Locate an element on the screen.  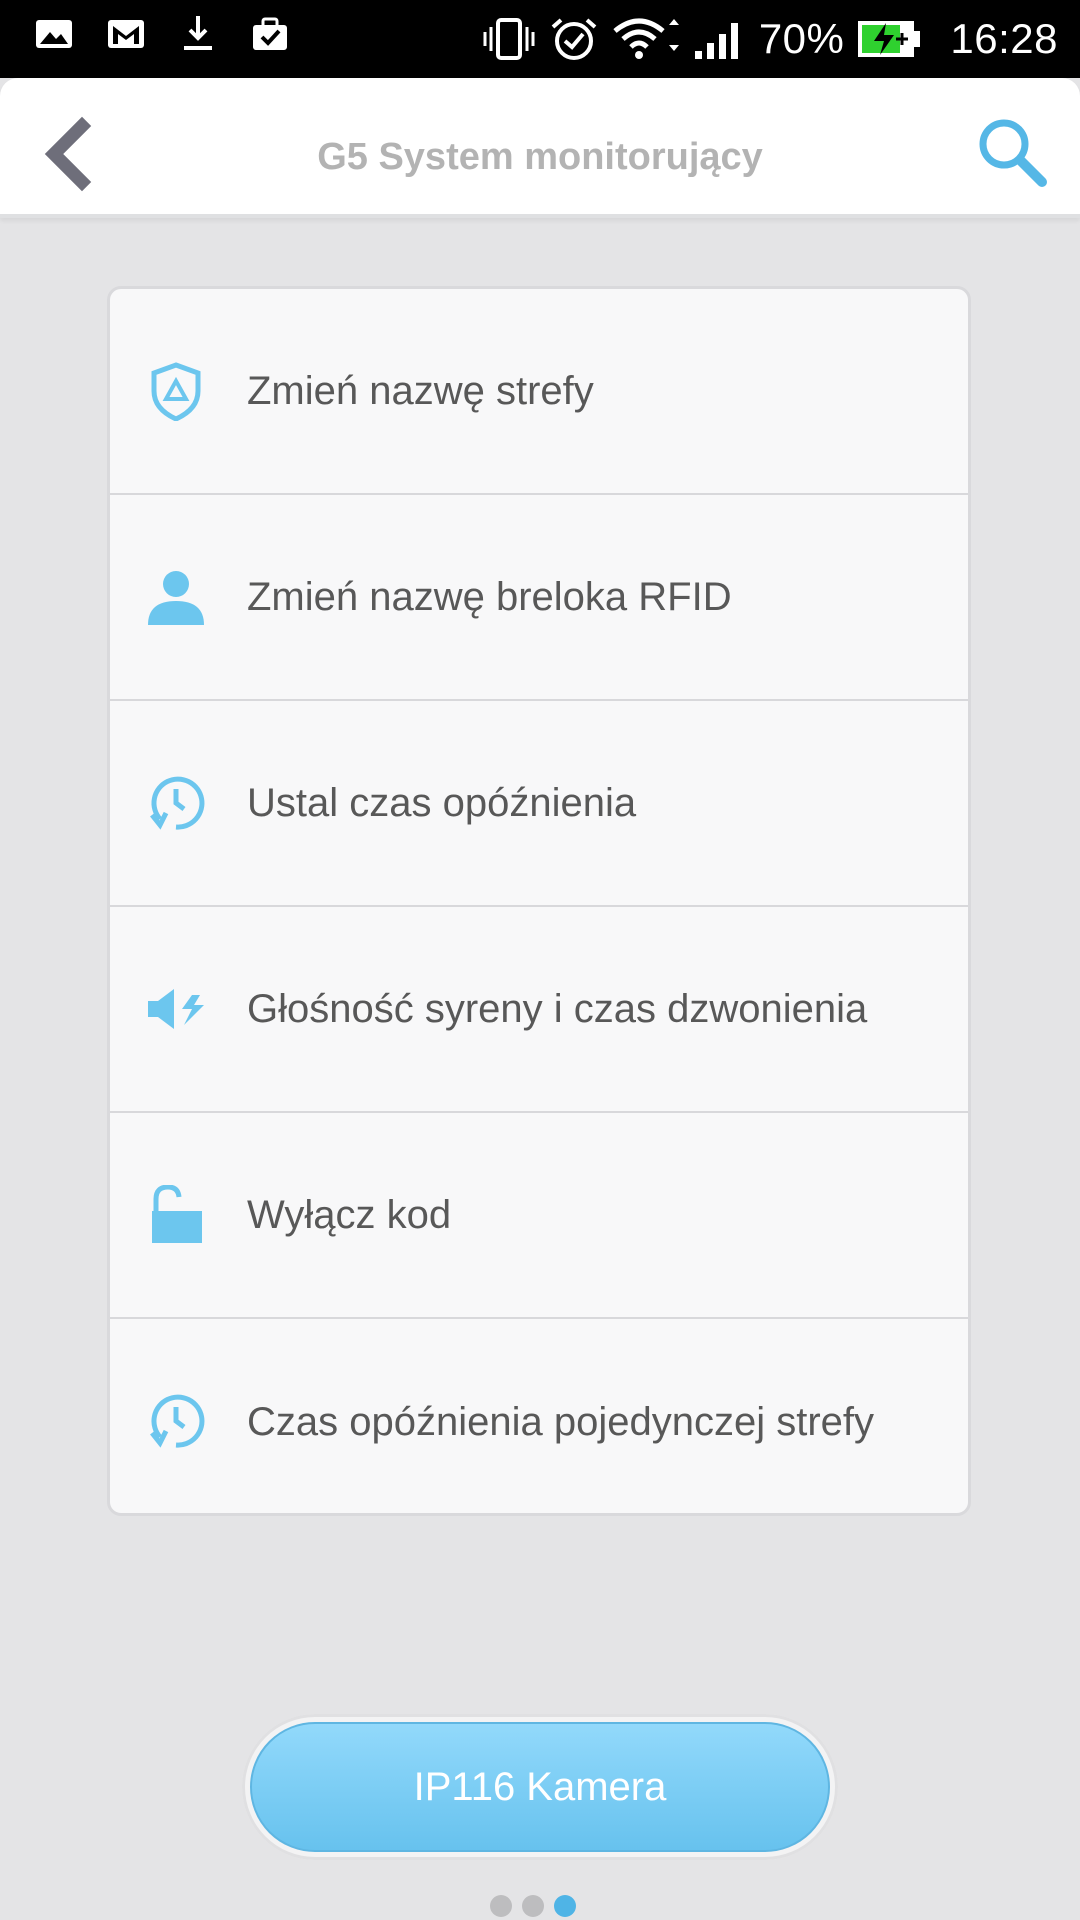
menu-item-set-delay: Ustal czas opóźnienia is located at coordinates (539, 804).